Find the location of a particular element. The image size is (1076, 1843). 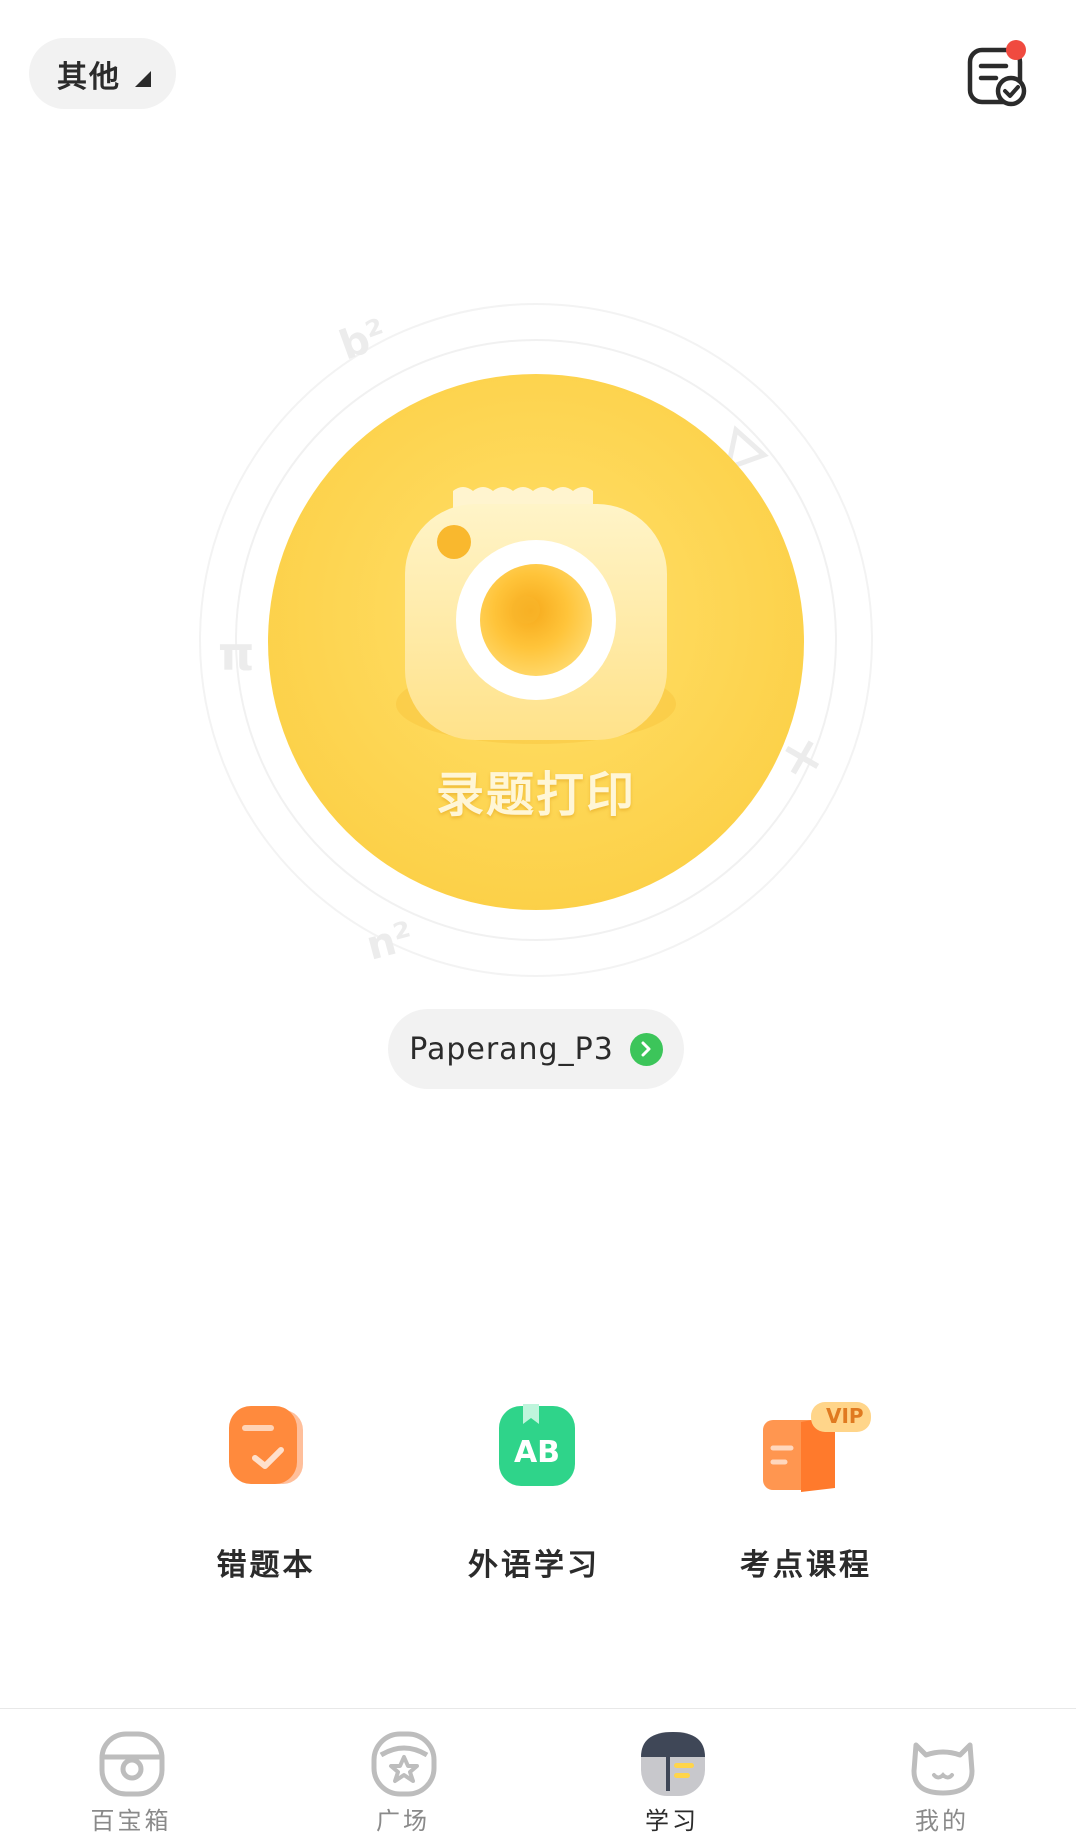

tab-label: 广场 is located at coordinates (403, 1821).